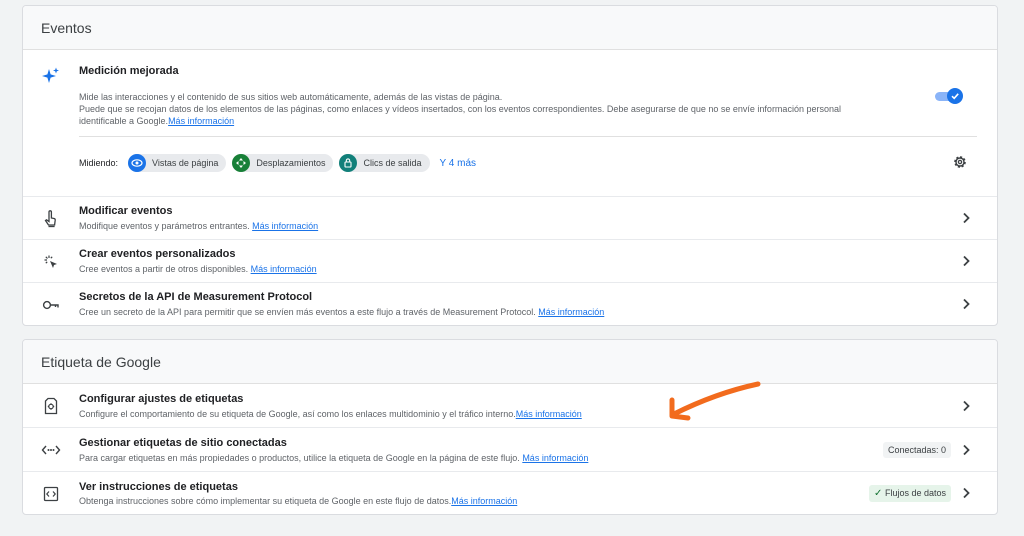  Describe the element at coordinates (915, 493) in the screenshot. I see `flujos-datos-label: Flujos de datos` at that location.